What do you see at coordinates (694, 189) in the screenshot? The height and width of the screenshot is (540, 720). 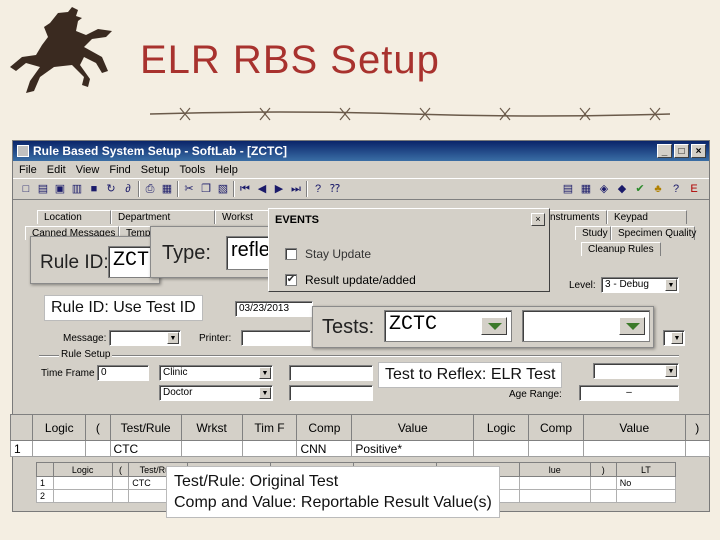 I see `exit-icon: E` at bounding box center [694, 189].